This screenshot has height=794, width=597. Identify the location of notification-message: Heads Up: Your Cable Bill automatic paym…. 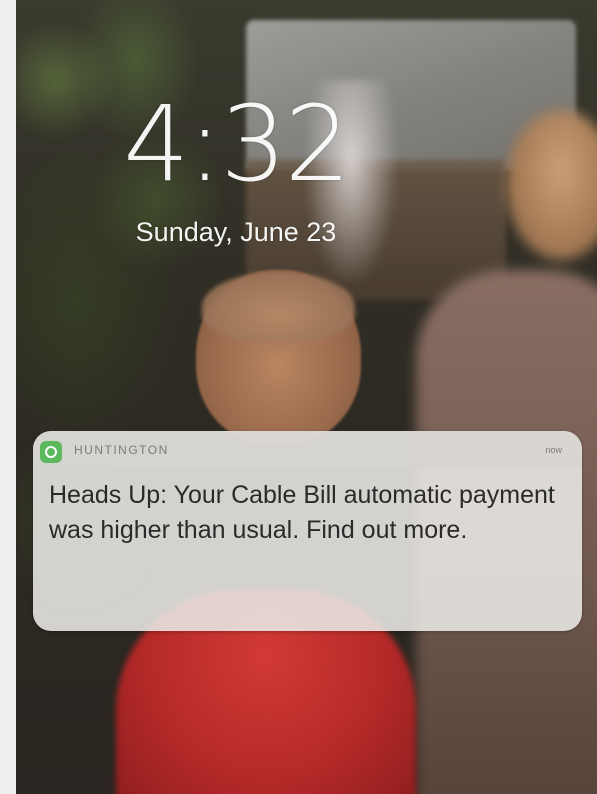
(302, 512).